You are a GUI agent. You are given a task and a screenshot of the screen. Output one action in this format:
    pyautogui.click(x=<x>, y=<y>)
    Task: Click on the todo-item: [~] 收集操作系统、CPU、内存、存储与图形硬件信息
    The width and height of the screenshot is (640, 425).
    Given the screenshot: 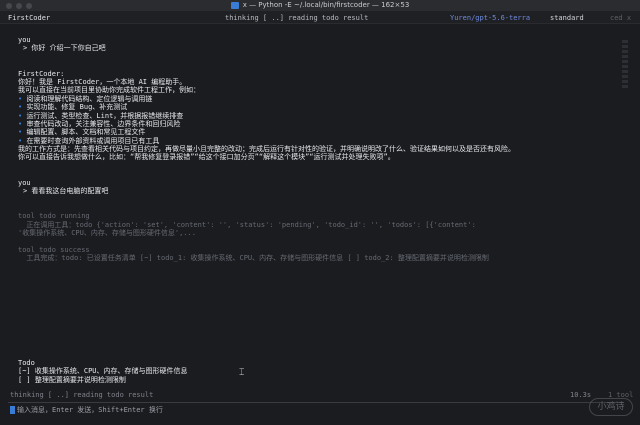 What is the action you would take?
    pyautogui.click(x=103, y=371)
    